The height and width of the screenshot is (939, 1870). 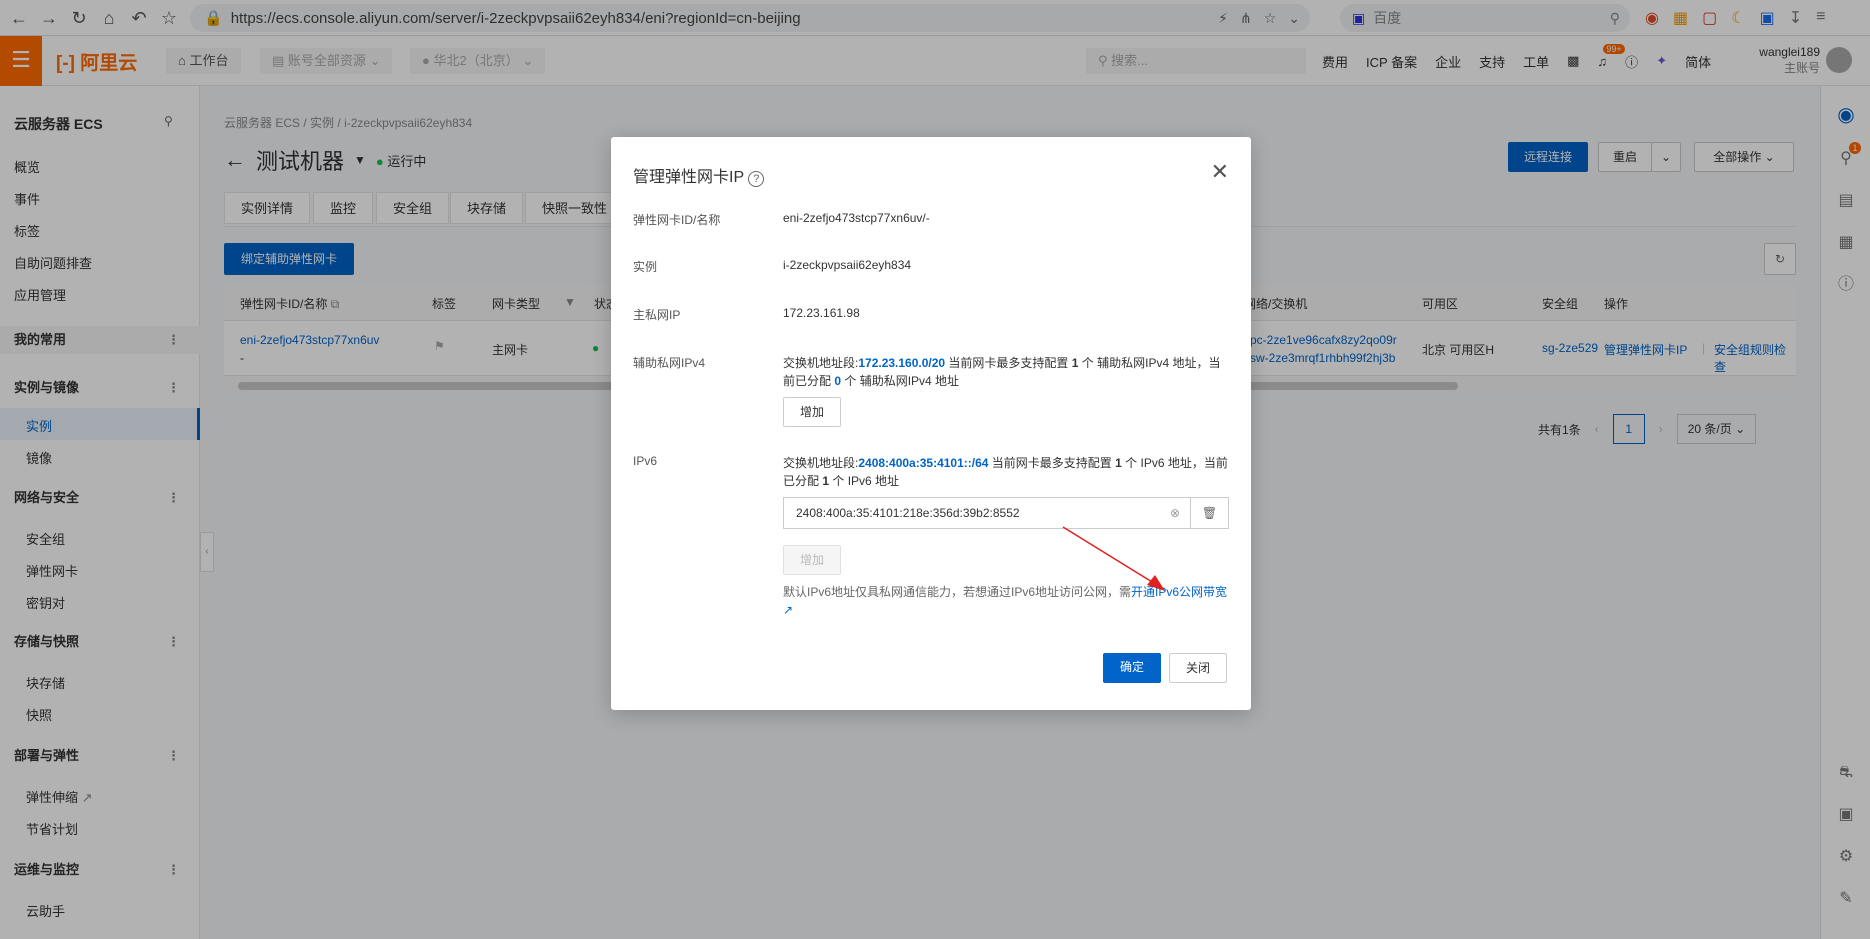 What do you see at coordinates (856, 218) in the screenshot?
I see `eni-value: eni-2zefjo473stcp77xn6uv/-` at bounding box center [856, 218].